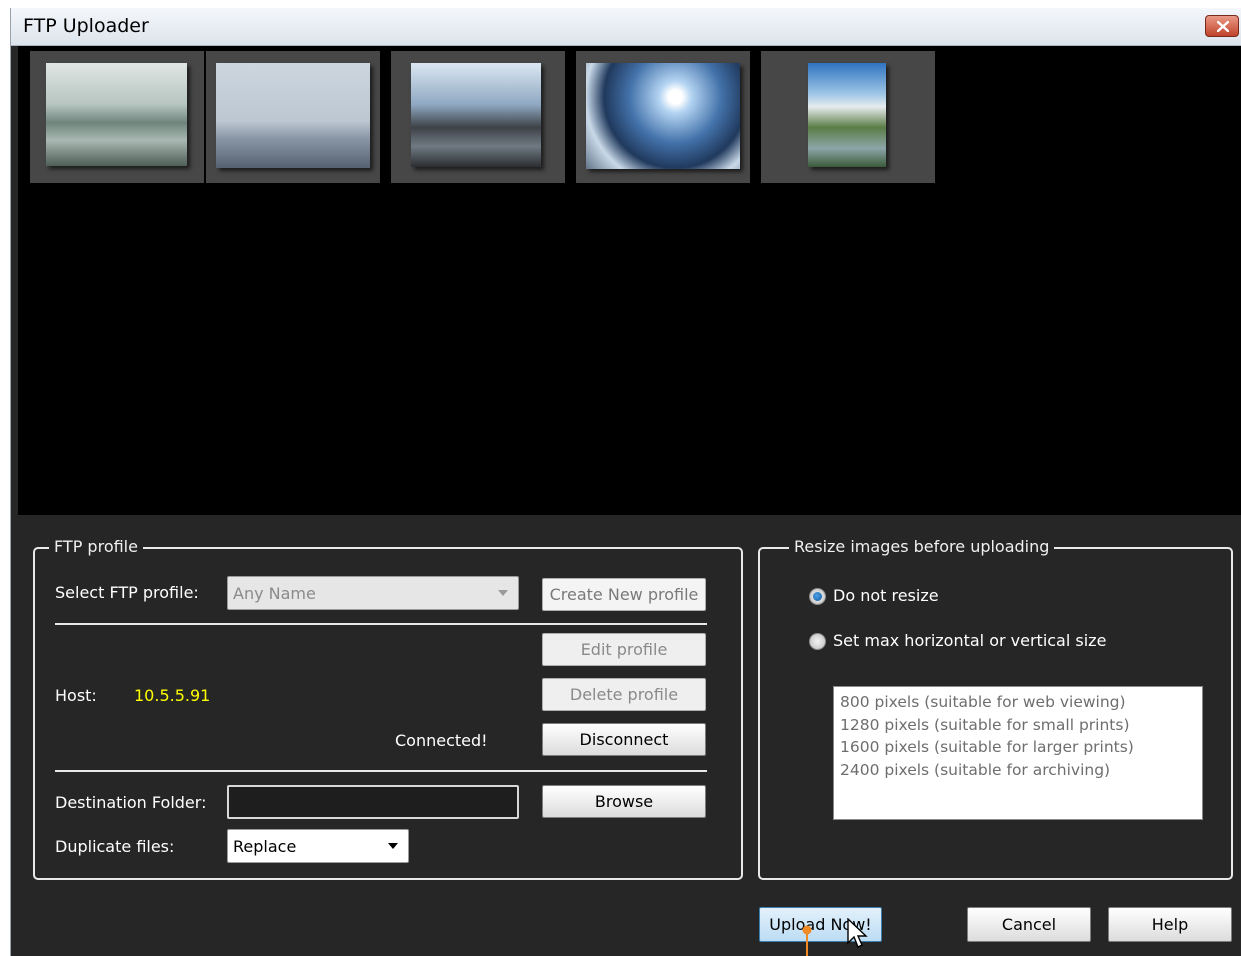  What do you see at coordinates (131, 802) in the screenshot?
I see `destination-folder-label: Destination Folder:` at bounding box center [131, 802].